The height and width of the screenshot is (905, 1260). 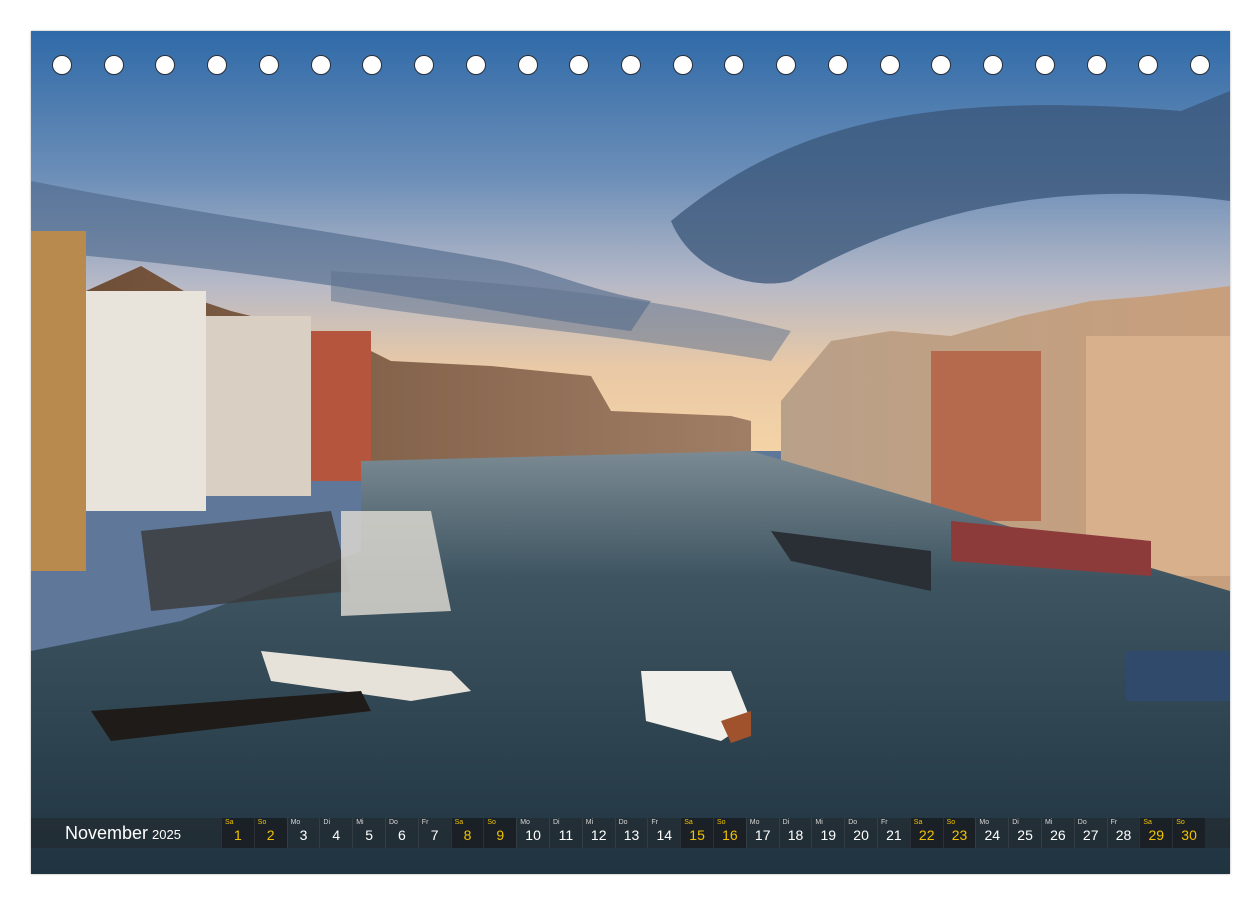 I want to click on calendar-day: So 2, so click(x=270, y=833).